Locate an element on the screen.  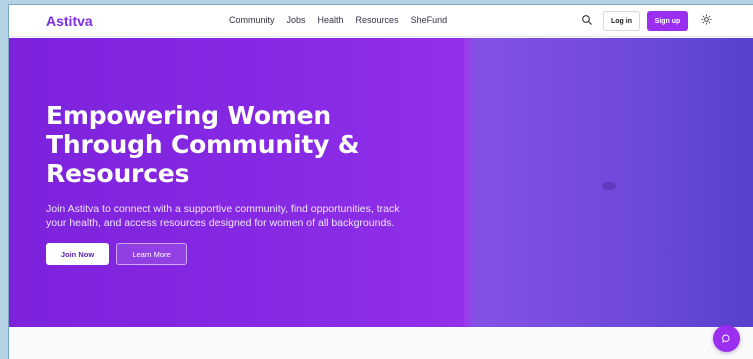
login-button: Log in is located at coordinates (621, 21).